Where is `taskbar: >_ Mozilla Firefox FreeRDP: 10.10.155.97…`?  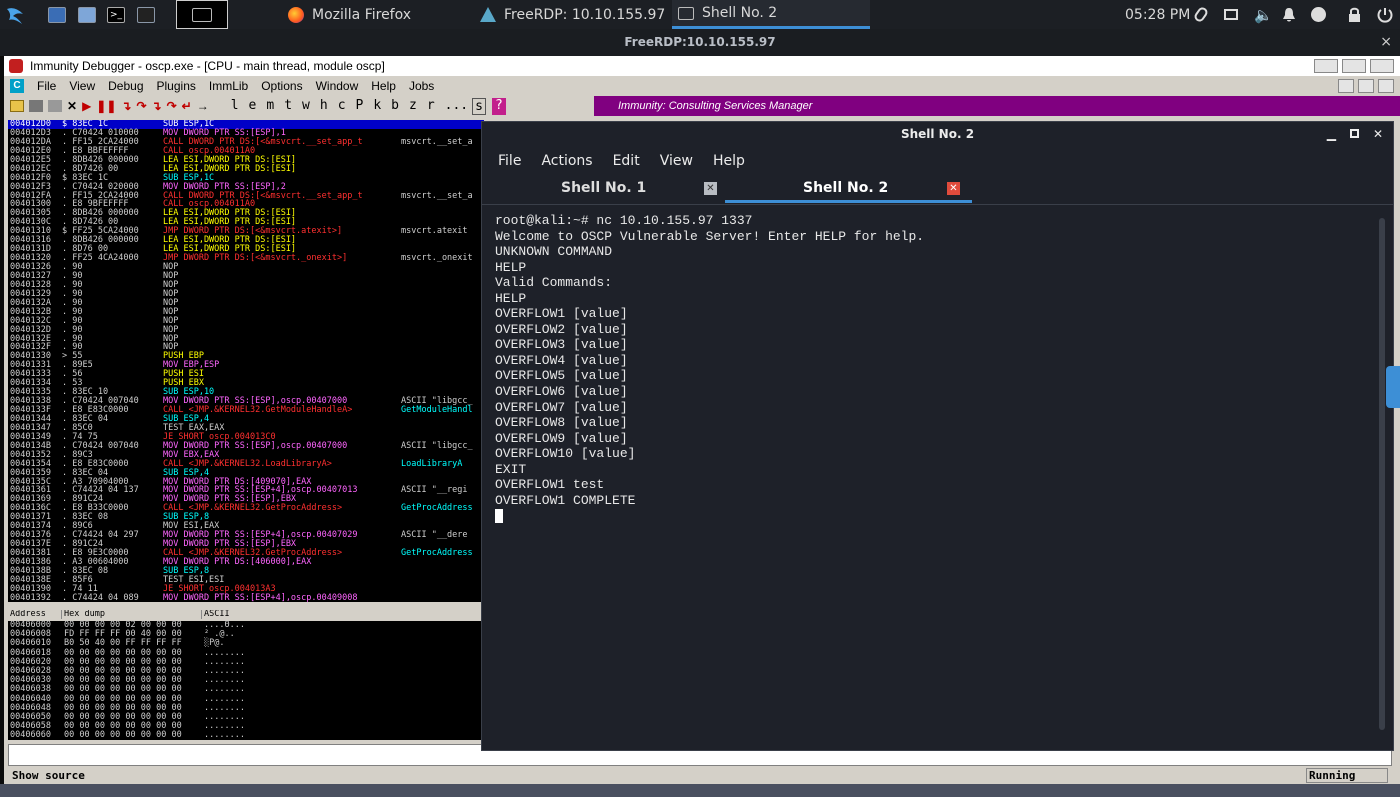
taskbar: >_ Mozilla Firefox FreeRDP: 10.10.155.97… is located at coordinates (700, 14).